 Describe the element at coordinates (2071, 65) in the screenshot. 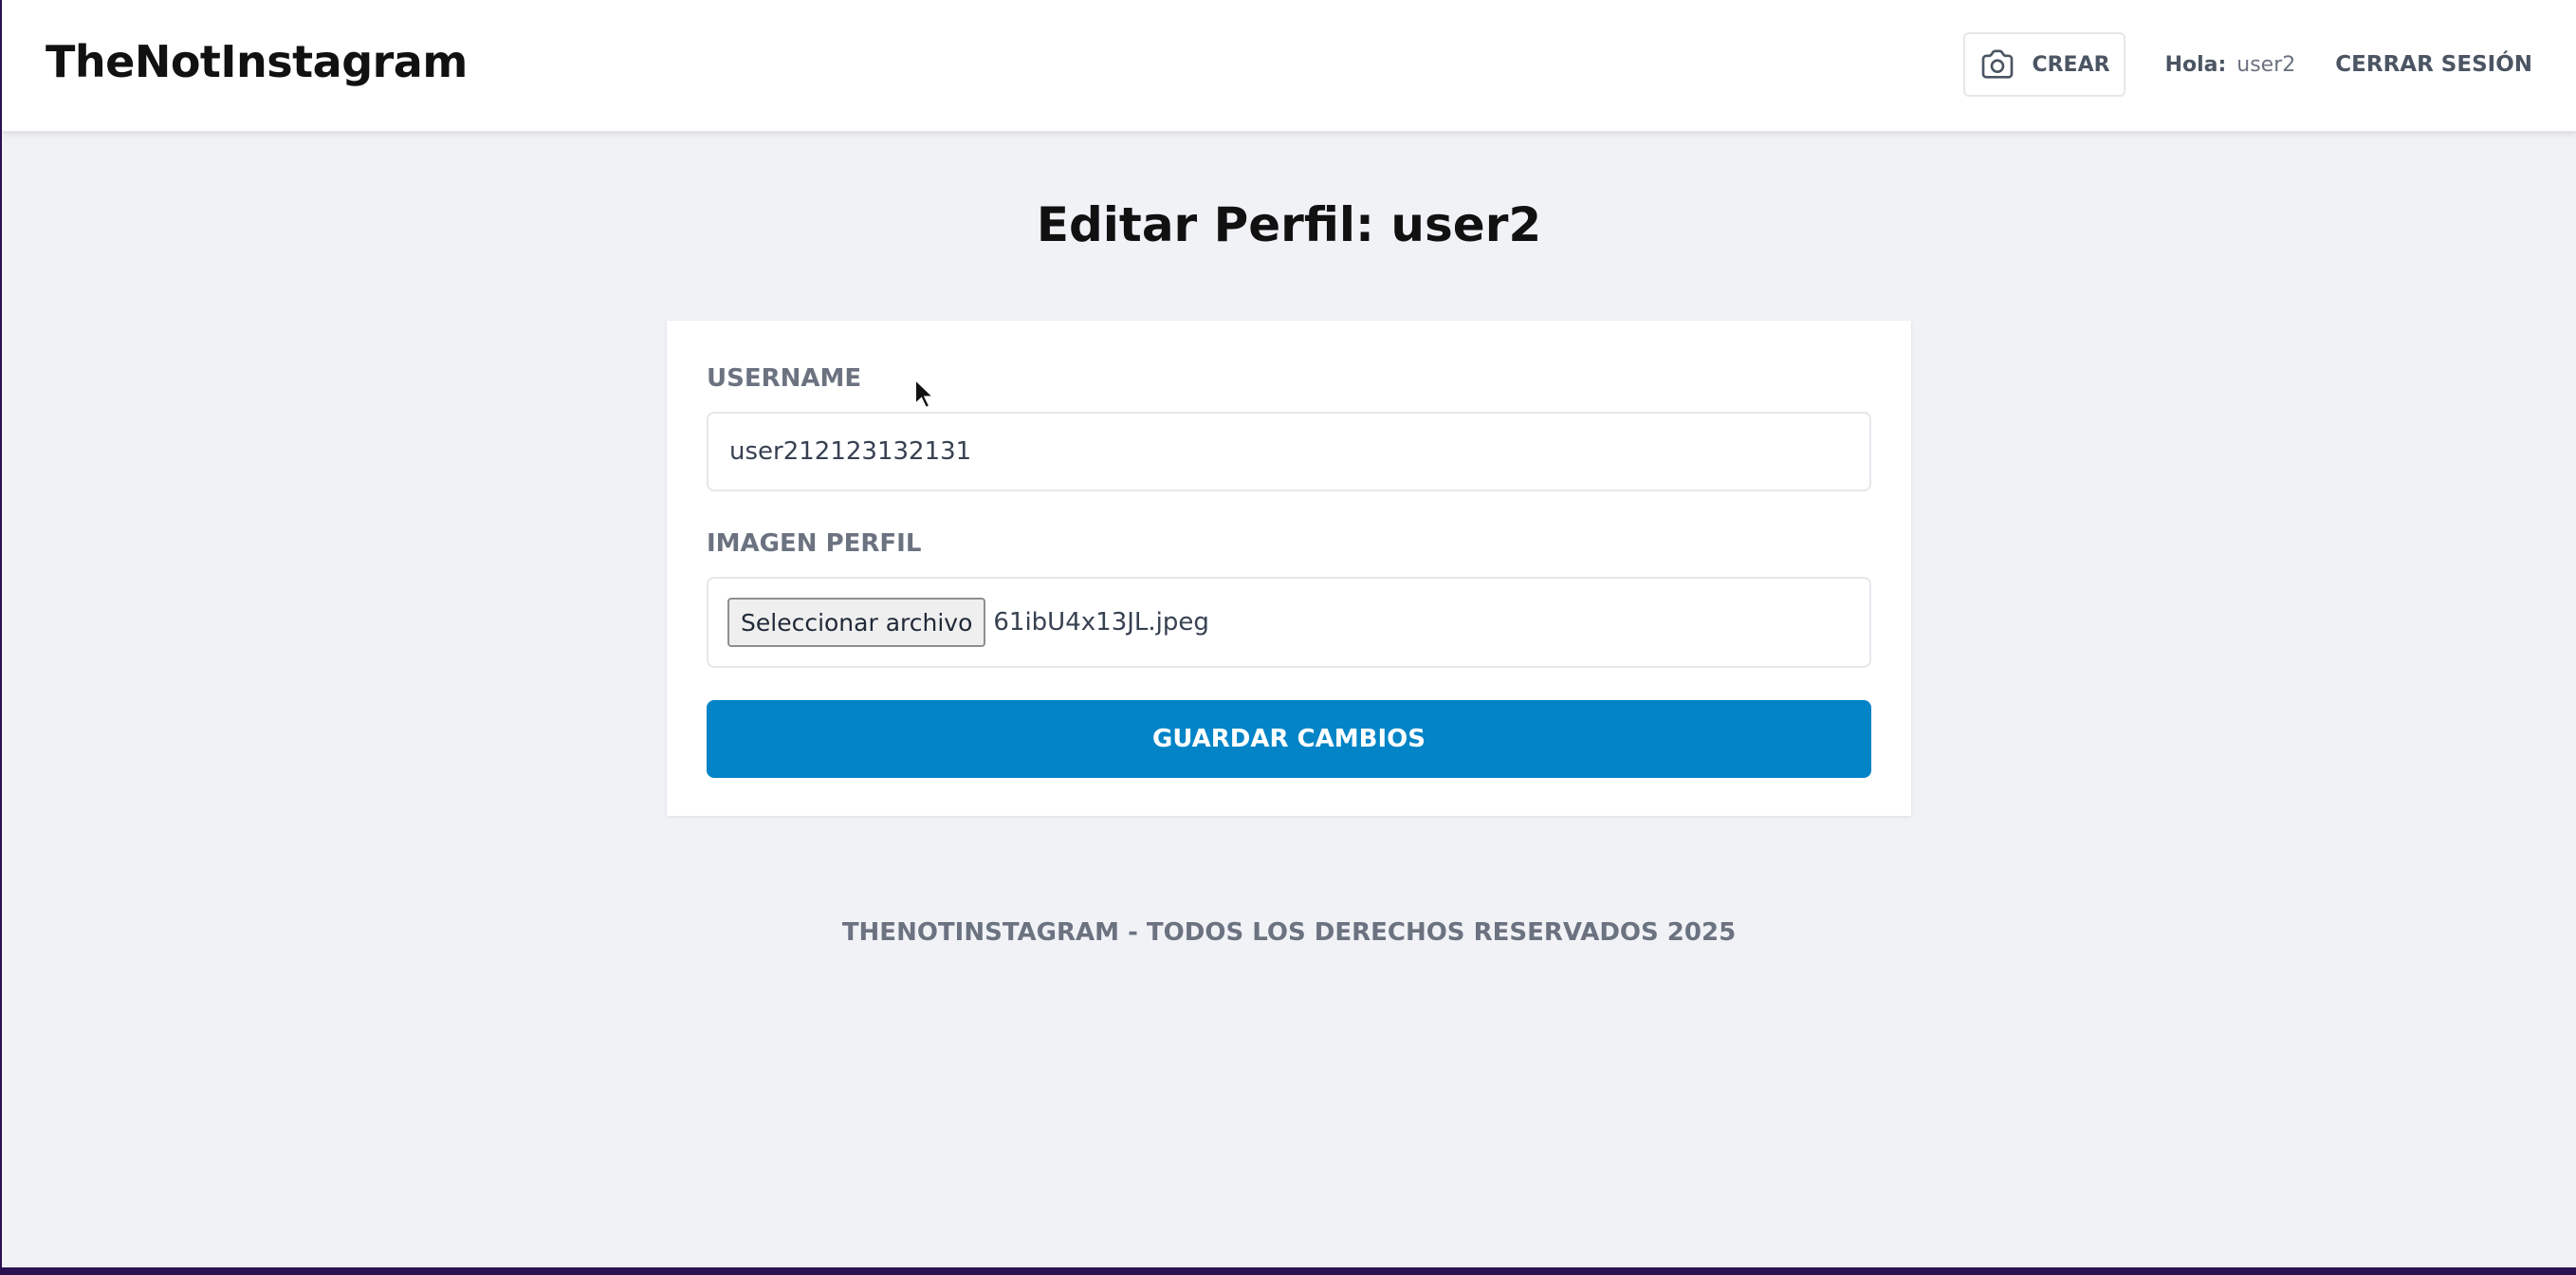

I see `create-post-label: CREAR` at that location.